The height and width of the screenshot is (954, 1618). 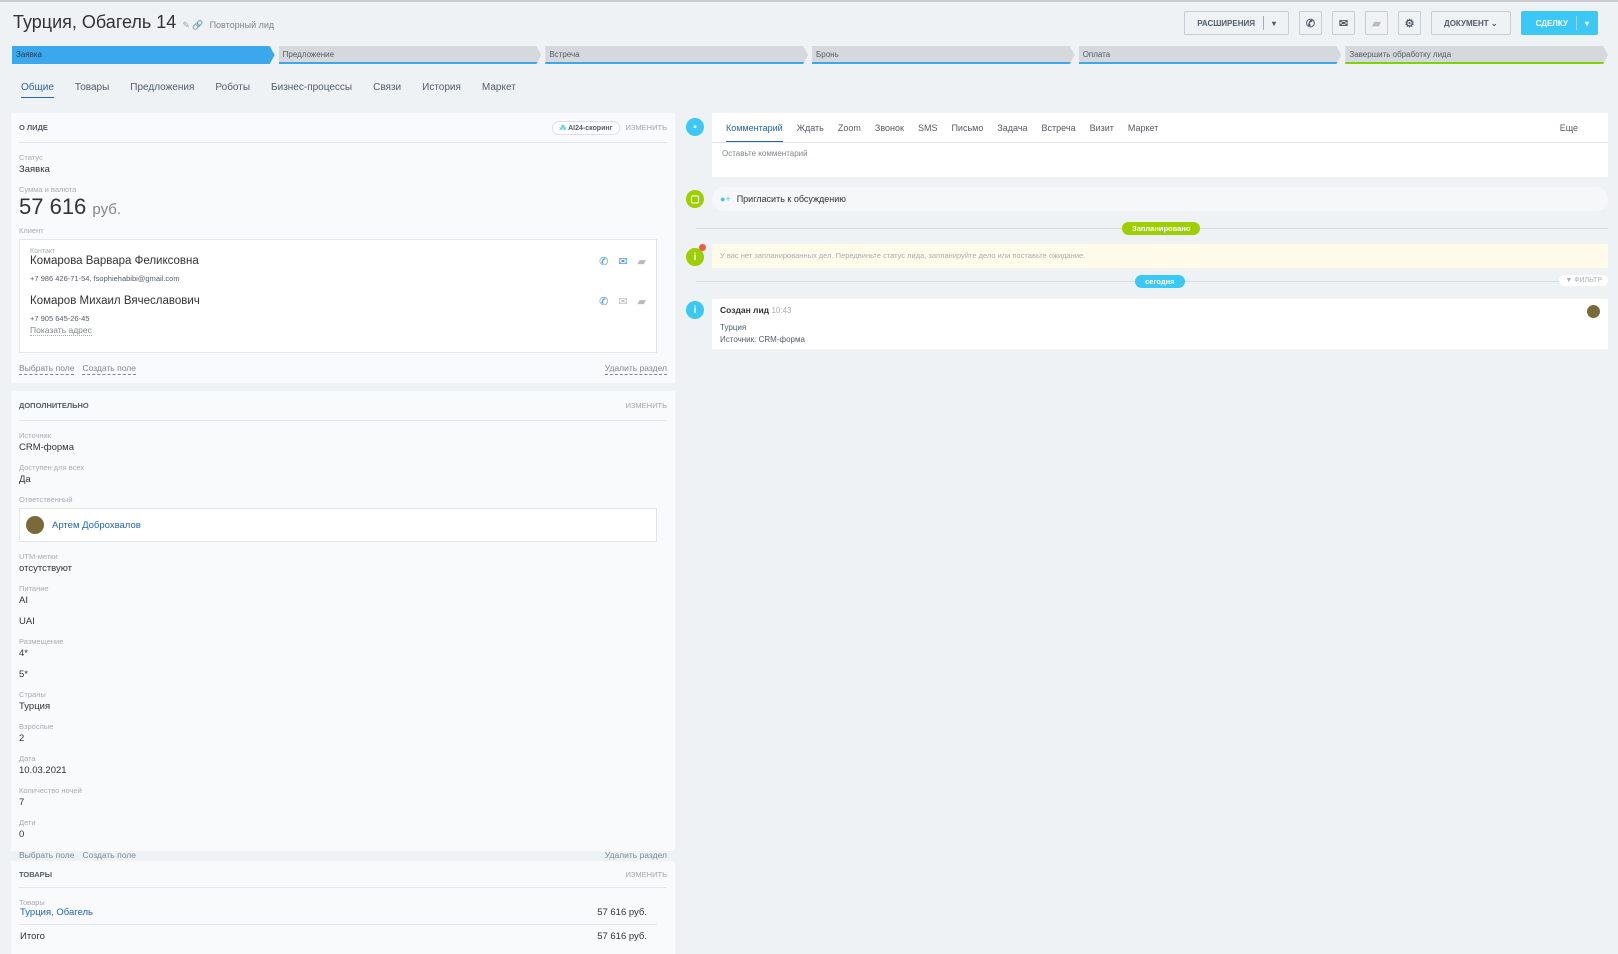 What do you see at coordinates (410, 55) in the screenshot?
I see `stage-item: Предложение` at bounding box center [410, 55].